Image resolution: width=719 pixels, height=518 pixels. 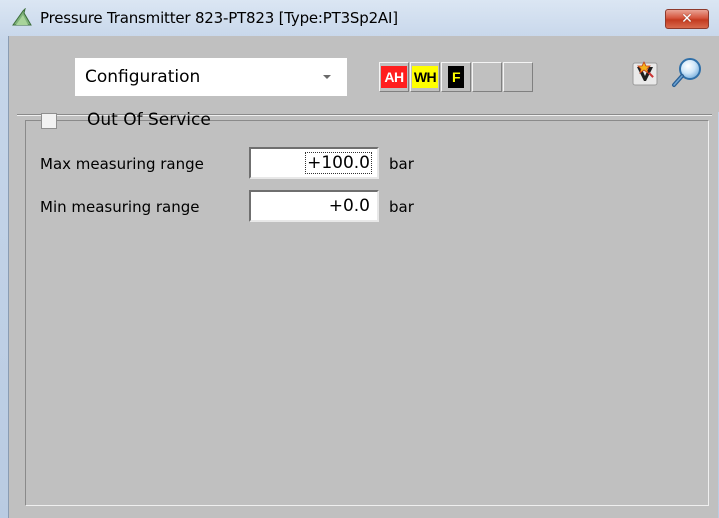 I want to click on close-button: ✕, so click(x=687, y=19).